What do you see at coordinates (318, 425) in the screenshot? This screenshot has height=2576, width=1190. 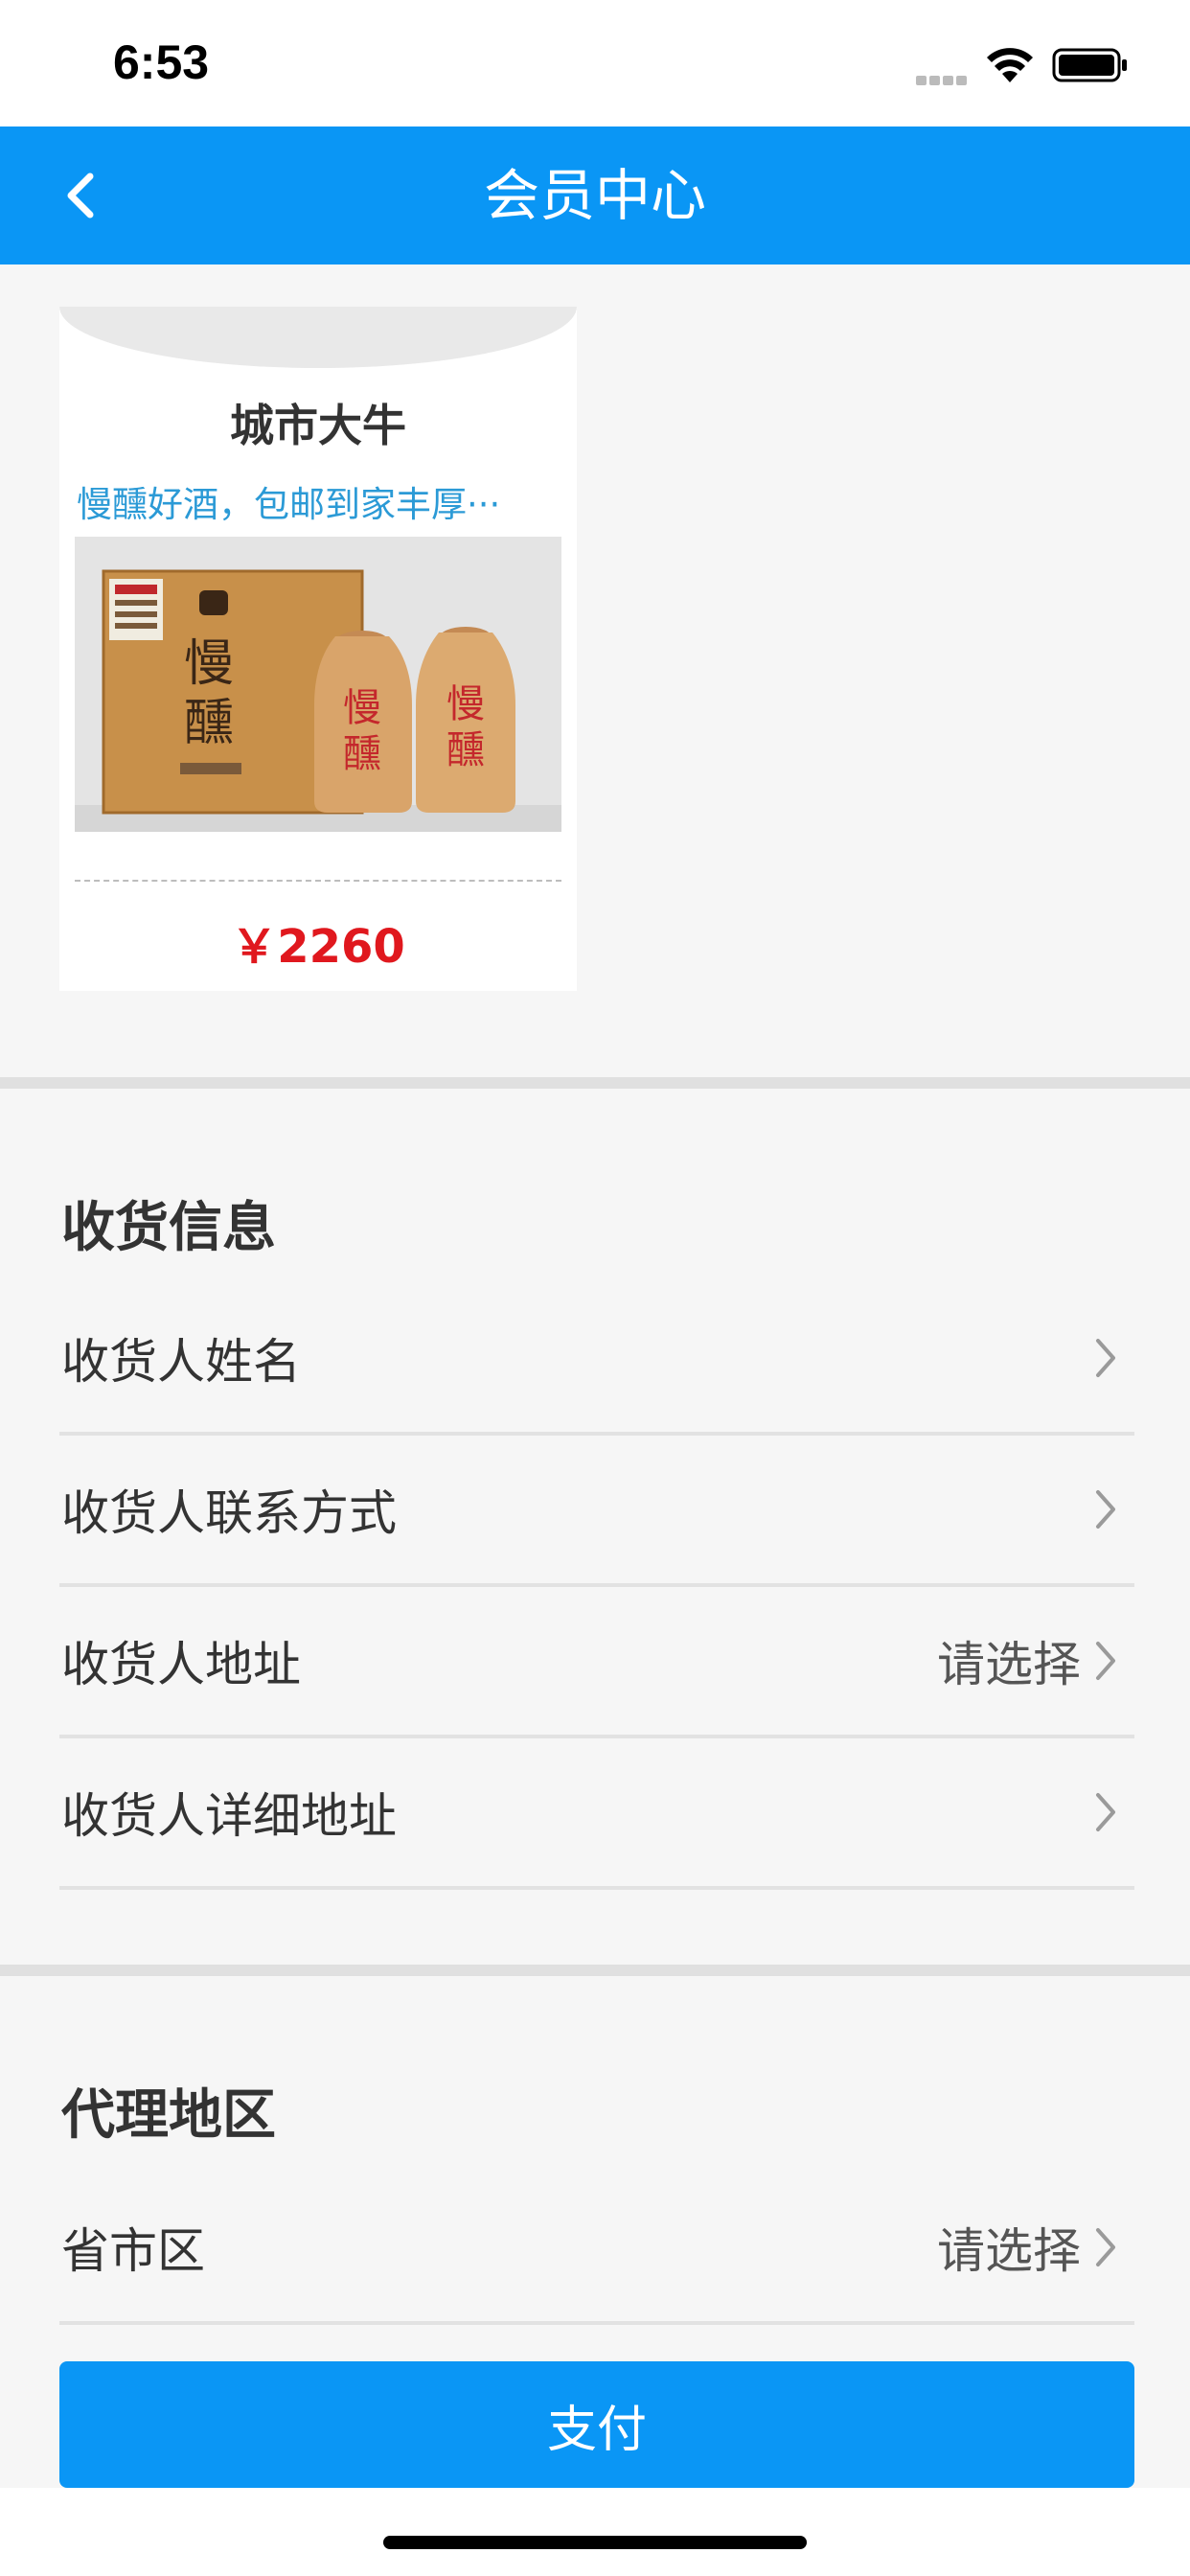 I see `product-name: 城市大牛` at bounding box center [318, 425].